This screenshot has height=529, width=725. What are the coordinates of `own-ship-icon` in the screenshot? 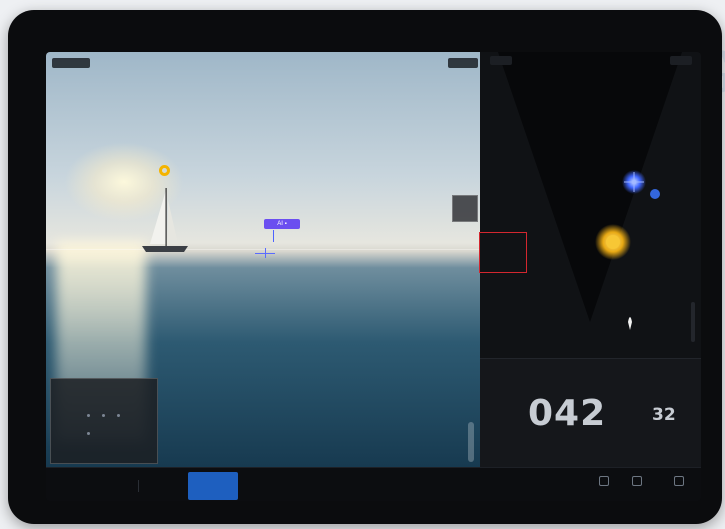 It's located at (630, 323).